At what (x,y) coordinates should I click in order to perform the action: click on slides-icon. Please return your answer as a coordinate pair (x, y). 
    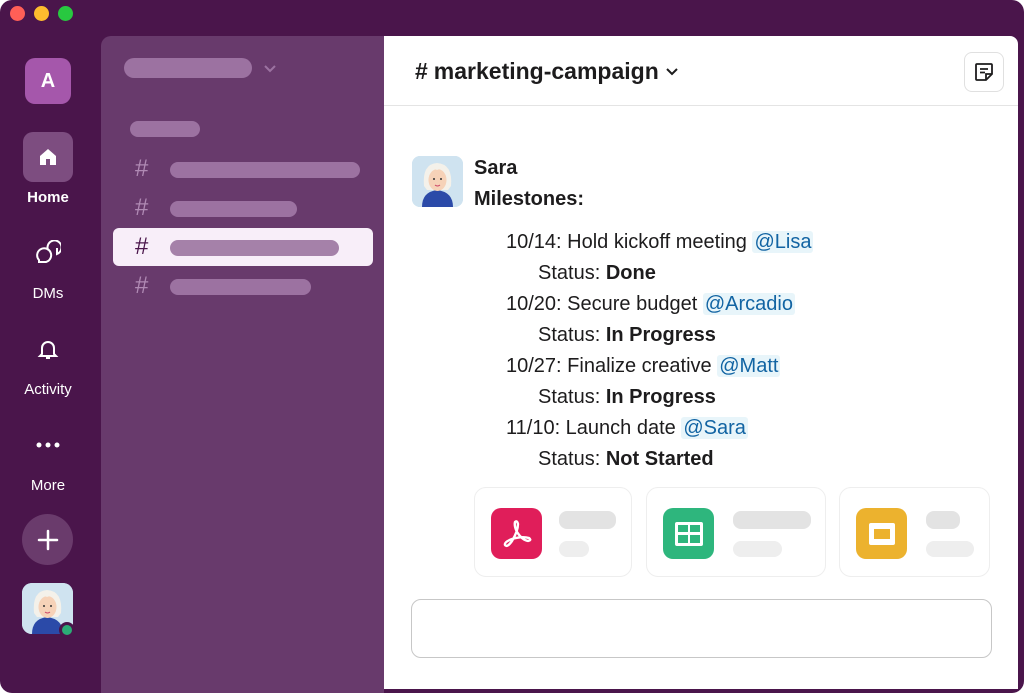
    Looking at the image, I should click on (881, 533).